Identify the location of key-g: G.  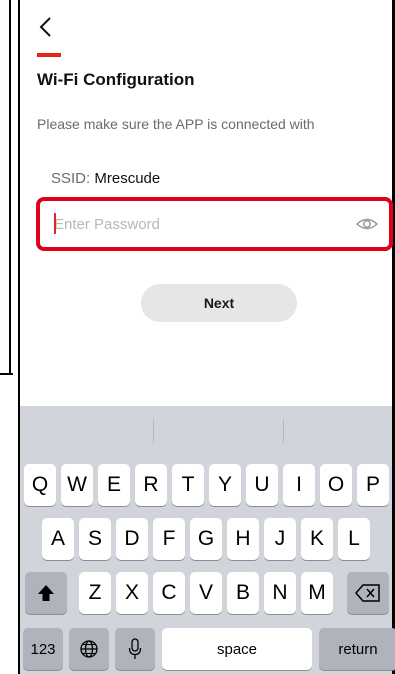
(206, 539).